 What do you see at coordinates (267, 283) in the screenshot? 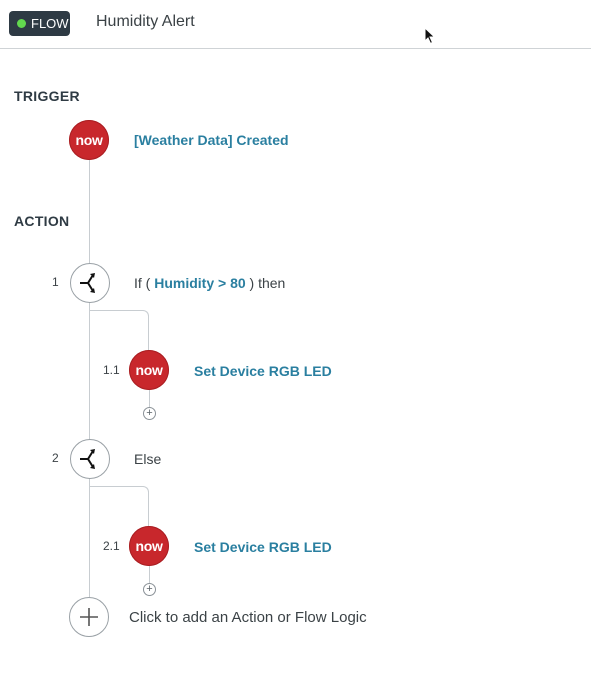
I see `condition-suffix: ) then` at bounding box center [267, 283].